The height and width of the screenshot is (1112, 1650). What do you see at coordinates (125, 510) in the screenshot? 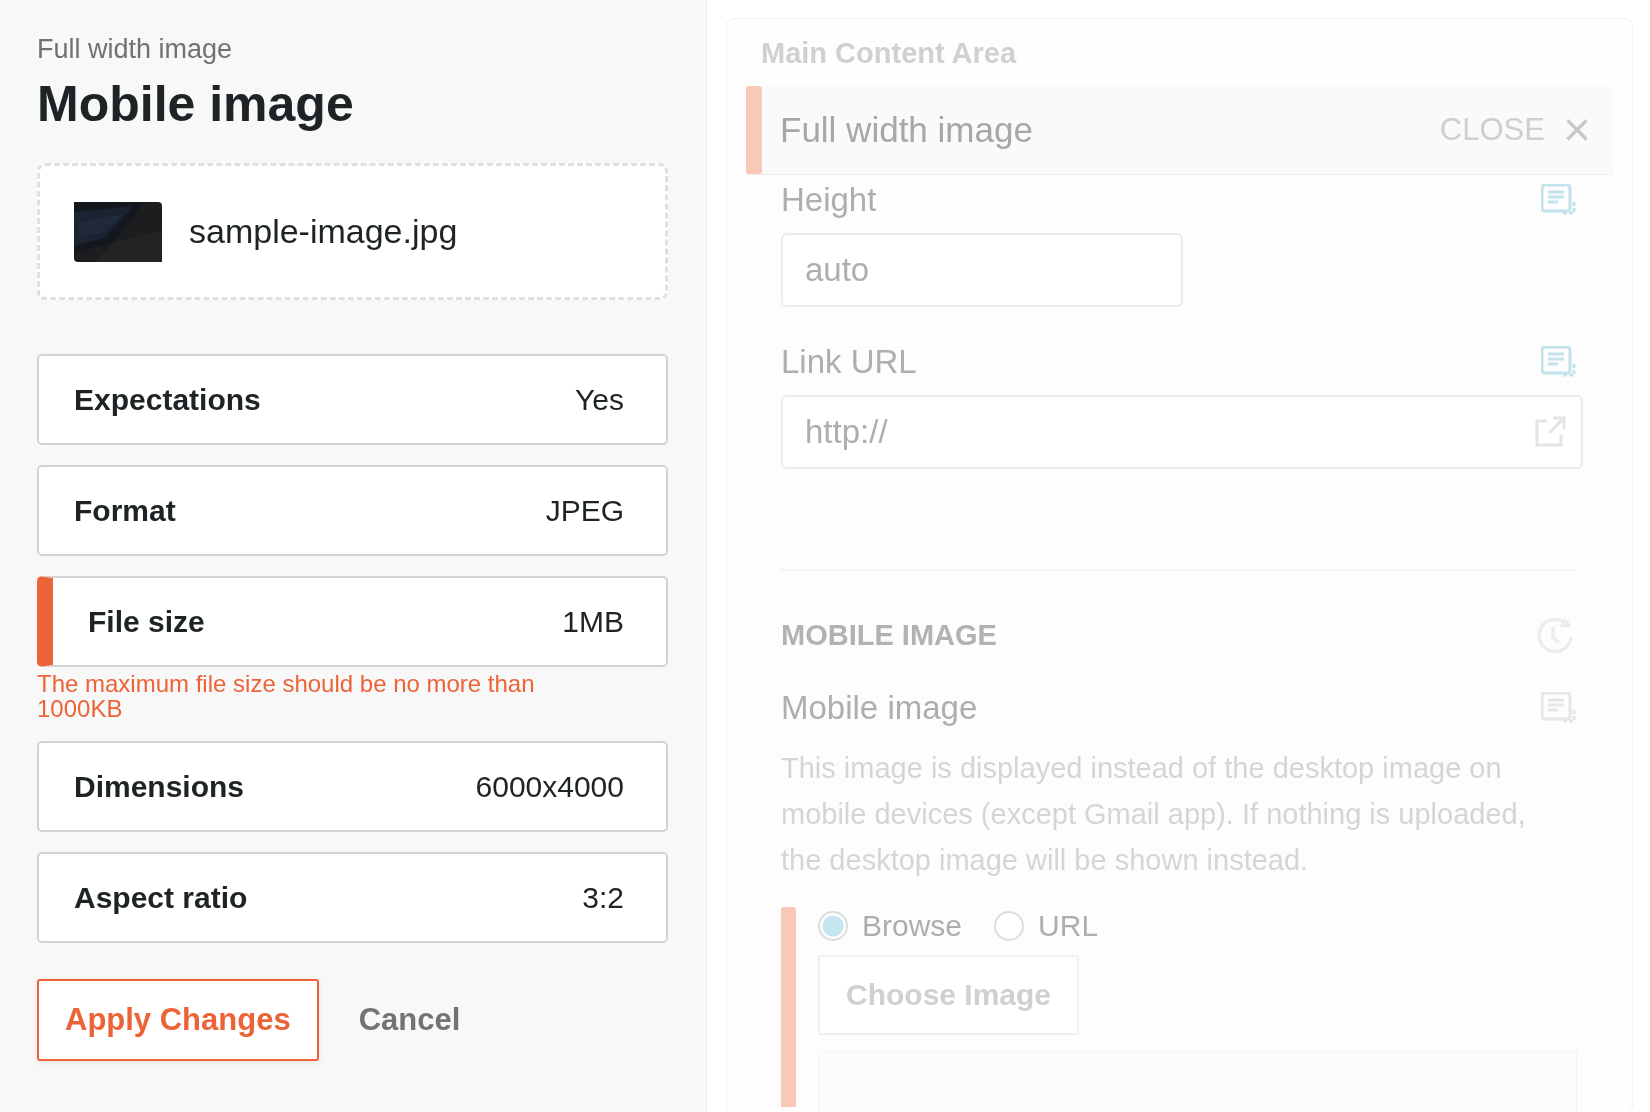
I see `check-label: Format` at bounding box center [125, 510].